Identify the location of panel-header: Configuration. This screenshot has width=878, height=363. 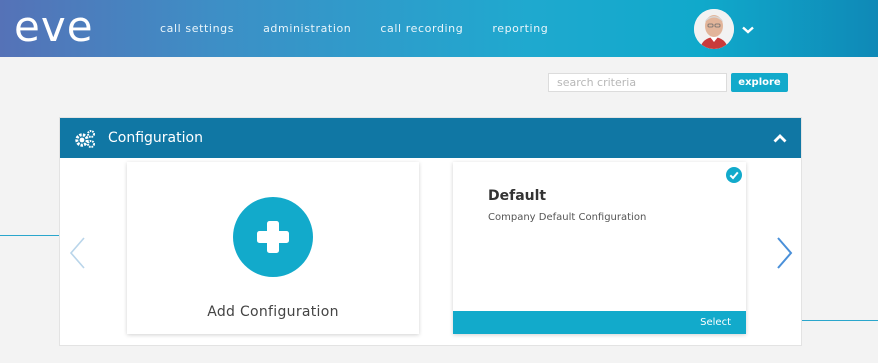
(430, 138).